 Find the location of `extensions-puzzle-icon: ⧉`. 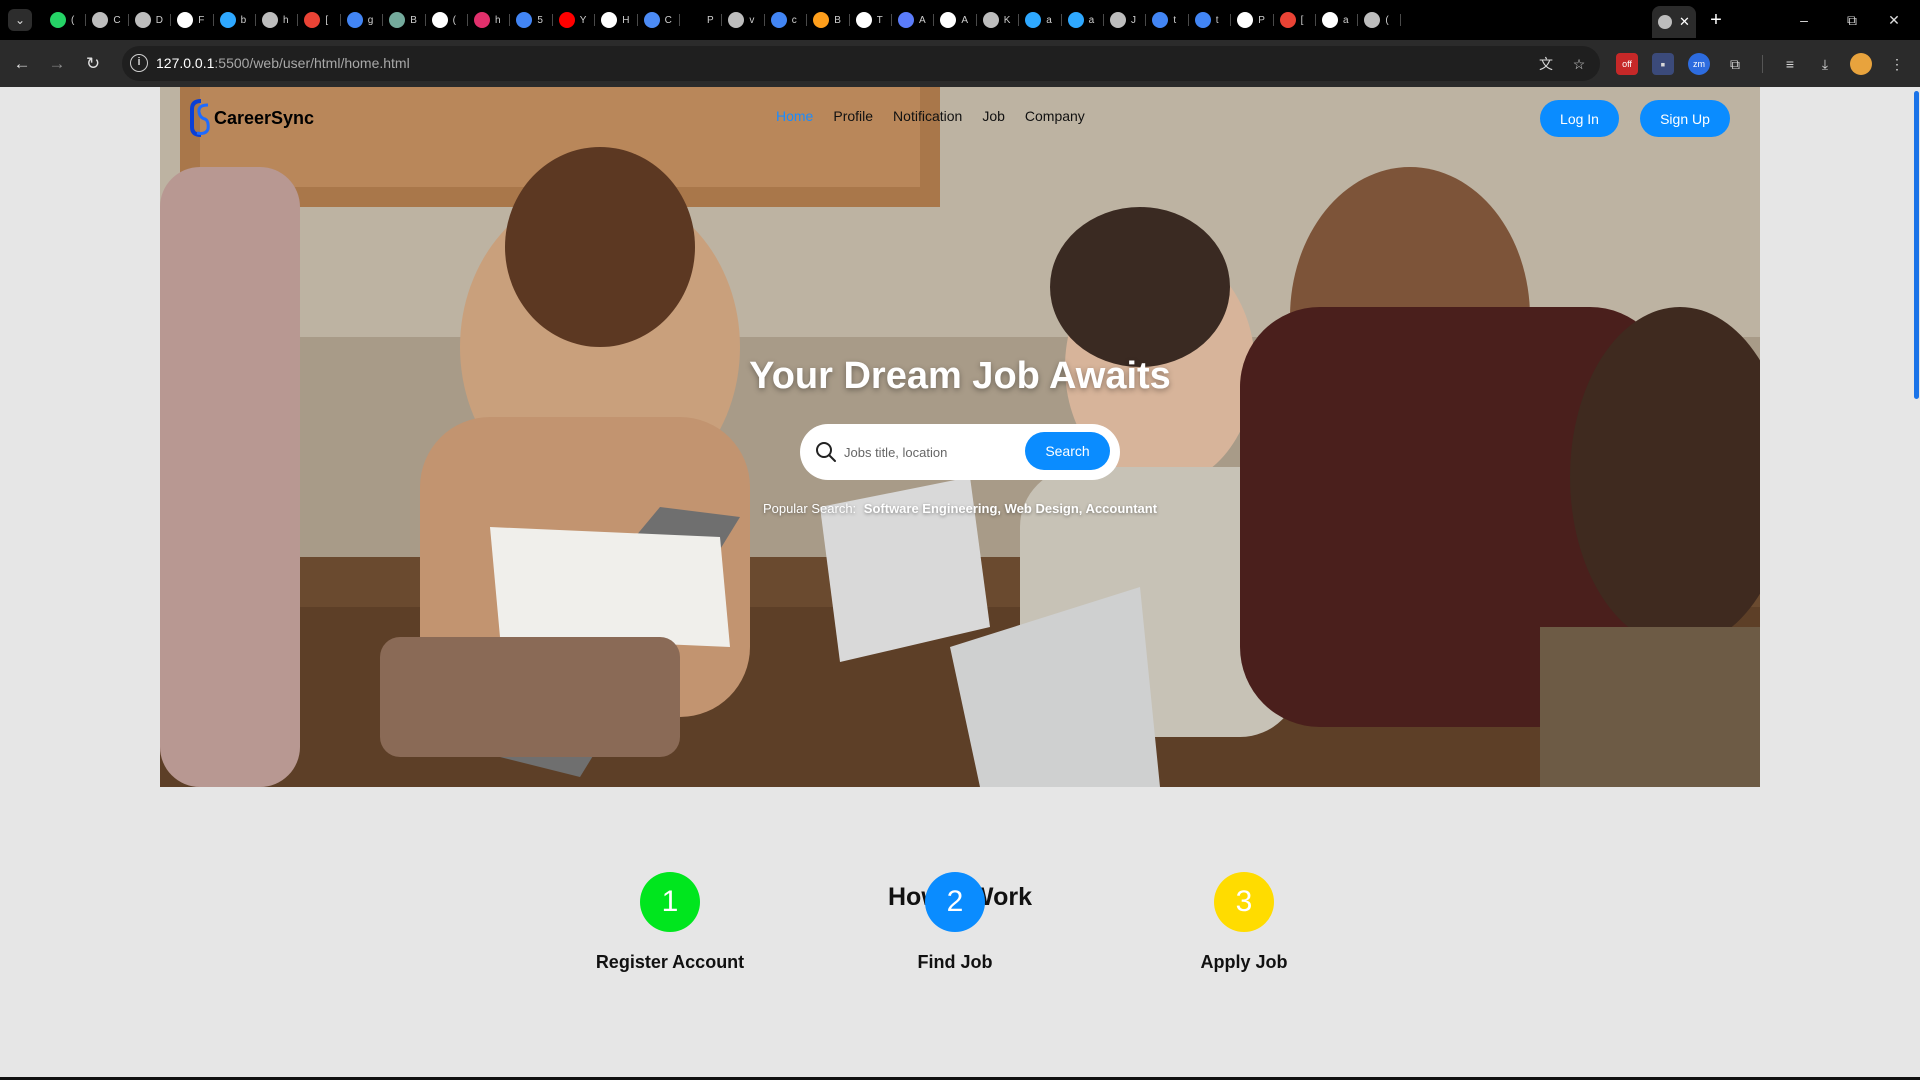

extensions-puzzle-icon: ⧉ is located at coordinates (1735, 64).